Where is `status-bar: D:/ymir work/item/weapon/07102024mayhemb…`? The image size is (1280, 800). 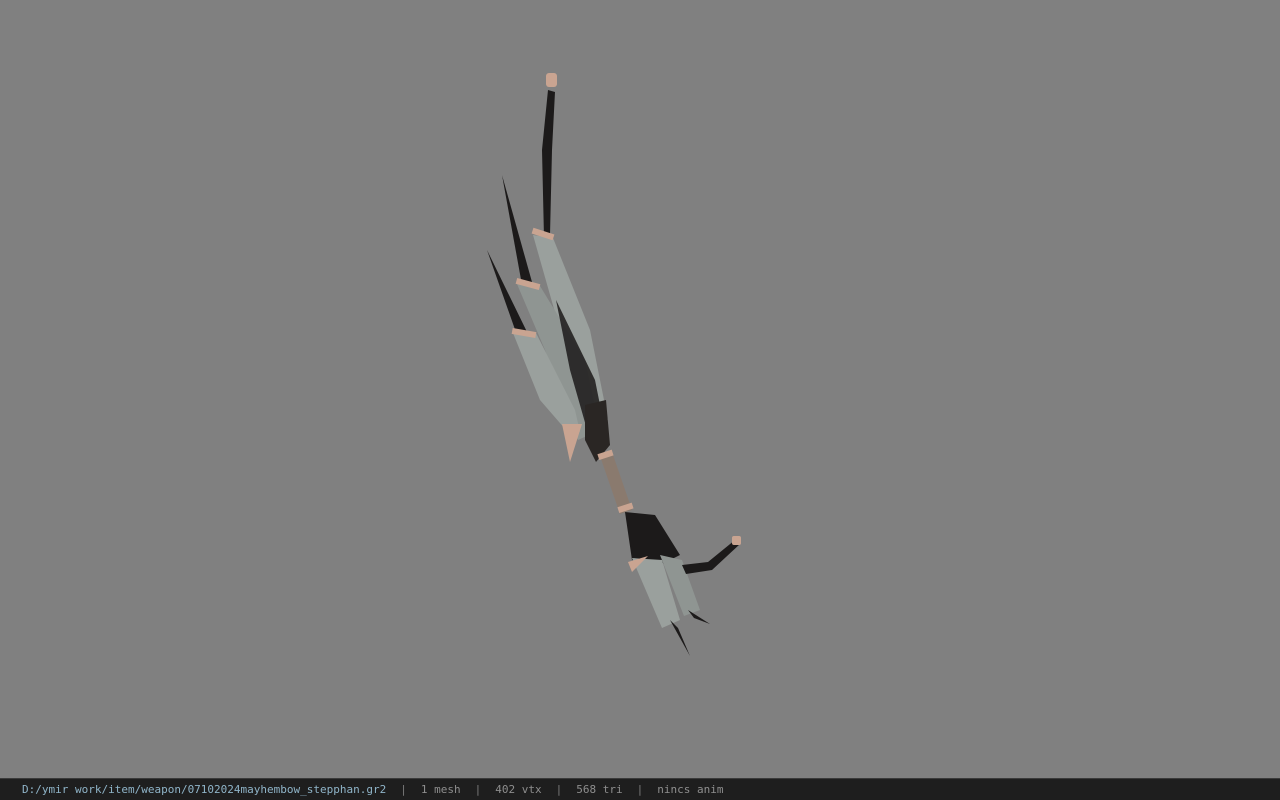 status-bar: D:/ymir work/item/weapon/07102024mayhemb… is located at coordinates (640, 789).